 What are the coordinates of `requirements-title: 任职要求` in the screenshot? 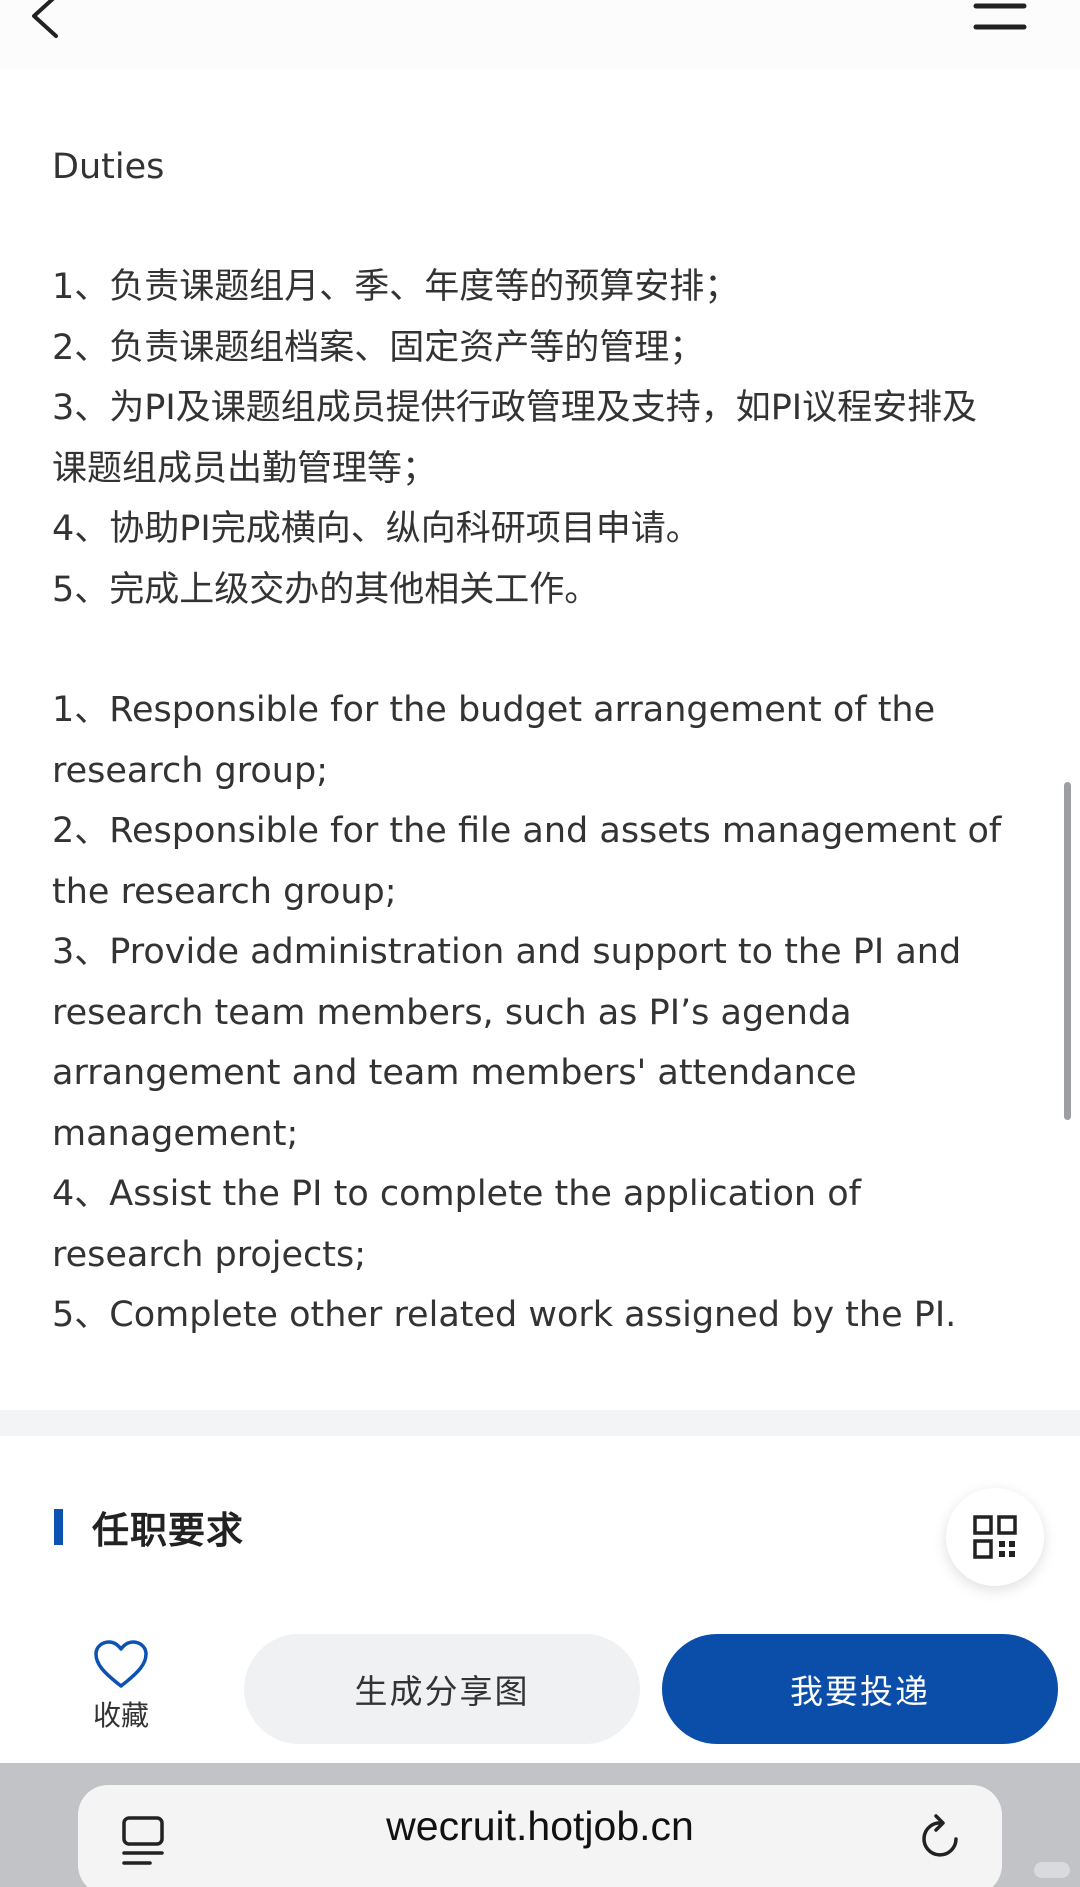 It's located at (168, 1530).